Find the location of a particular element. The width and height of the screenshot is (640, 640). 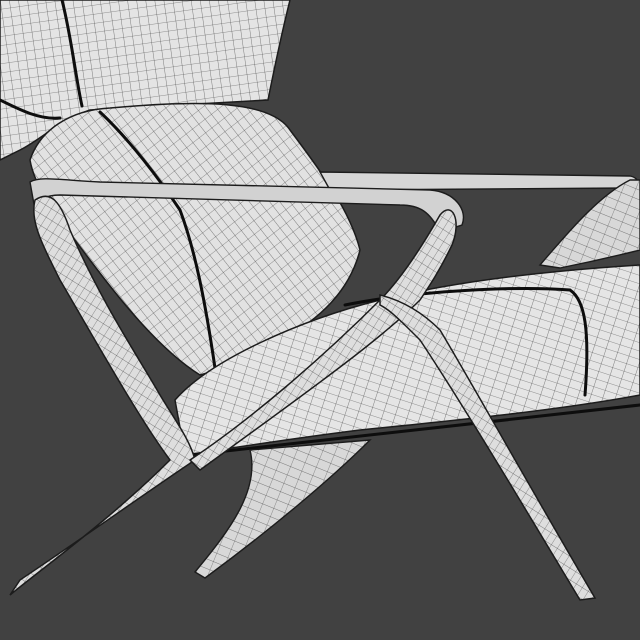

rear-leg is located at coordinates (282, 509).